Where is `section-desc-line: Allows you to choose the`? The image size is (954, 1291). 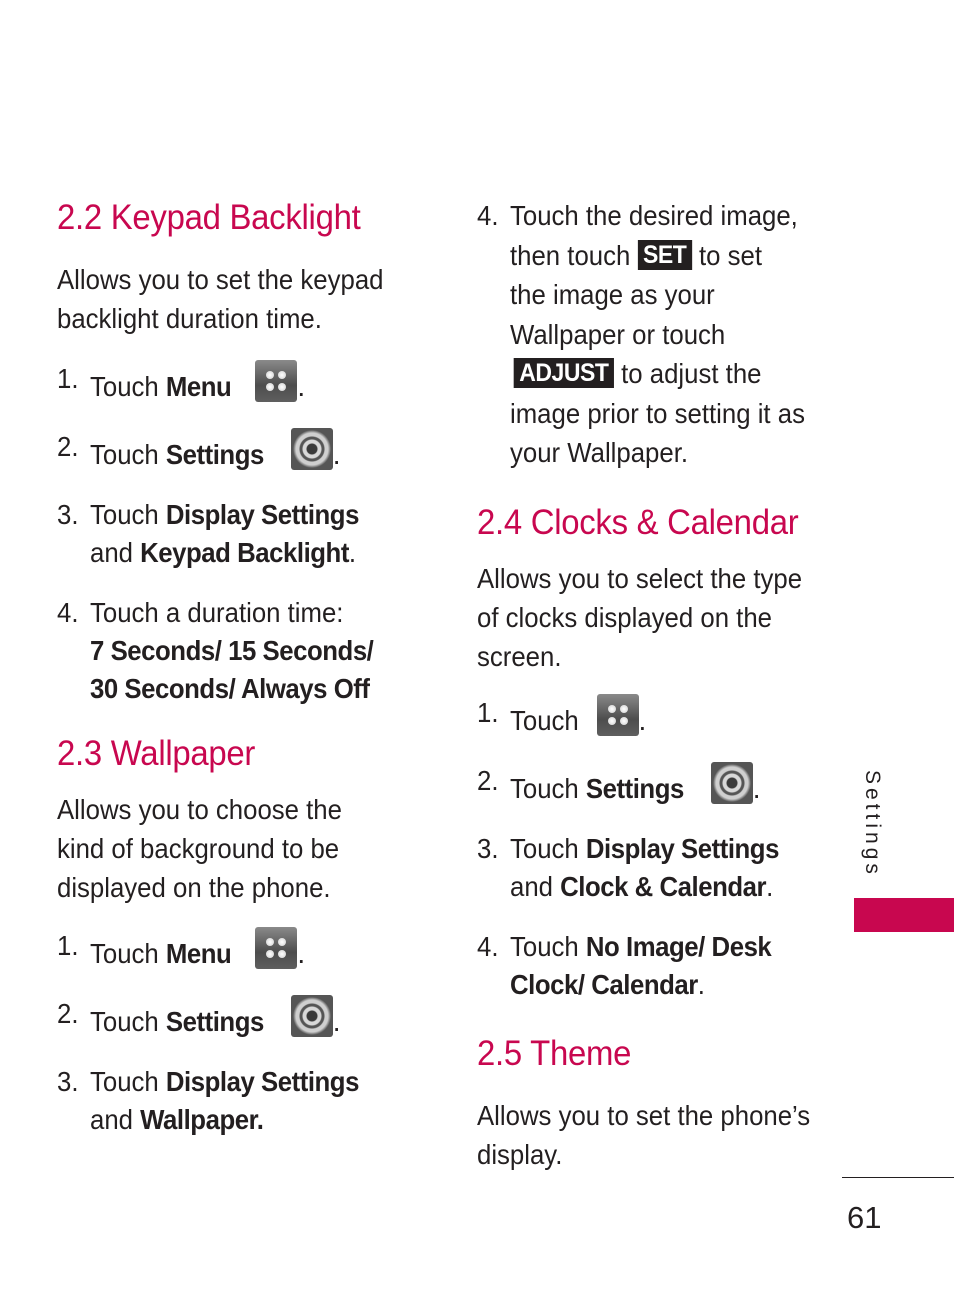 section-desc-line: Allows you to choose the is located at coordinates (199, 809).